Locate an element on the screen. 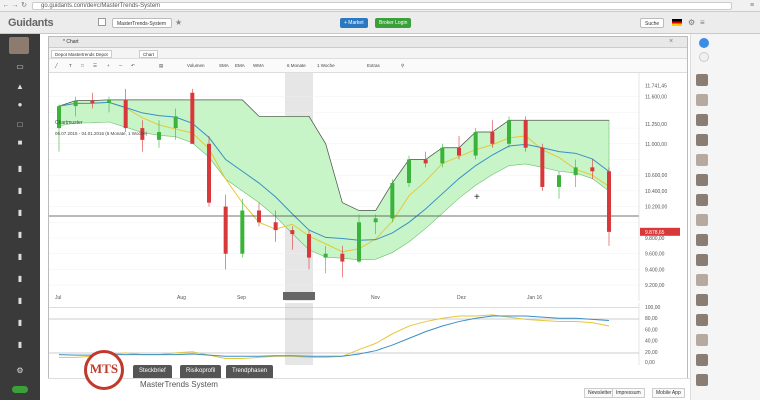 The image size is (760, 400). date-tick-label: Dez is located at coordinates (461, 298).